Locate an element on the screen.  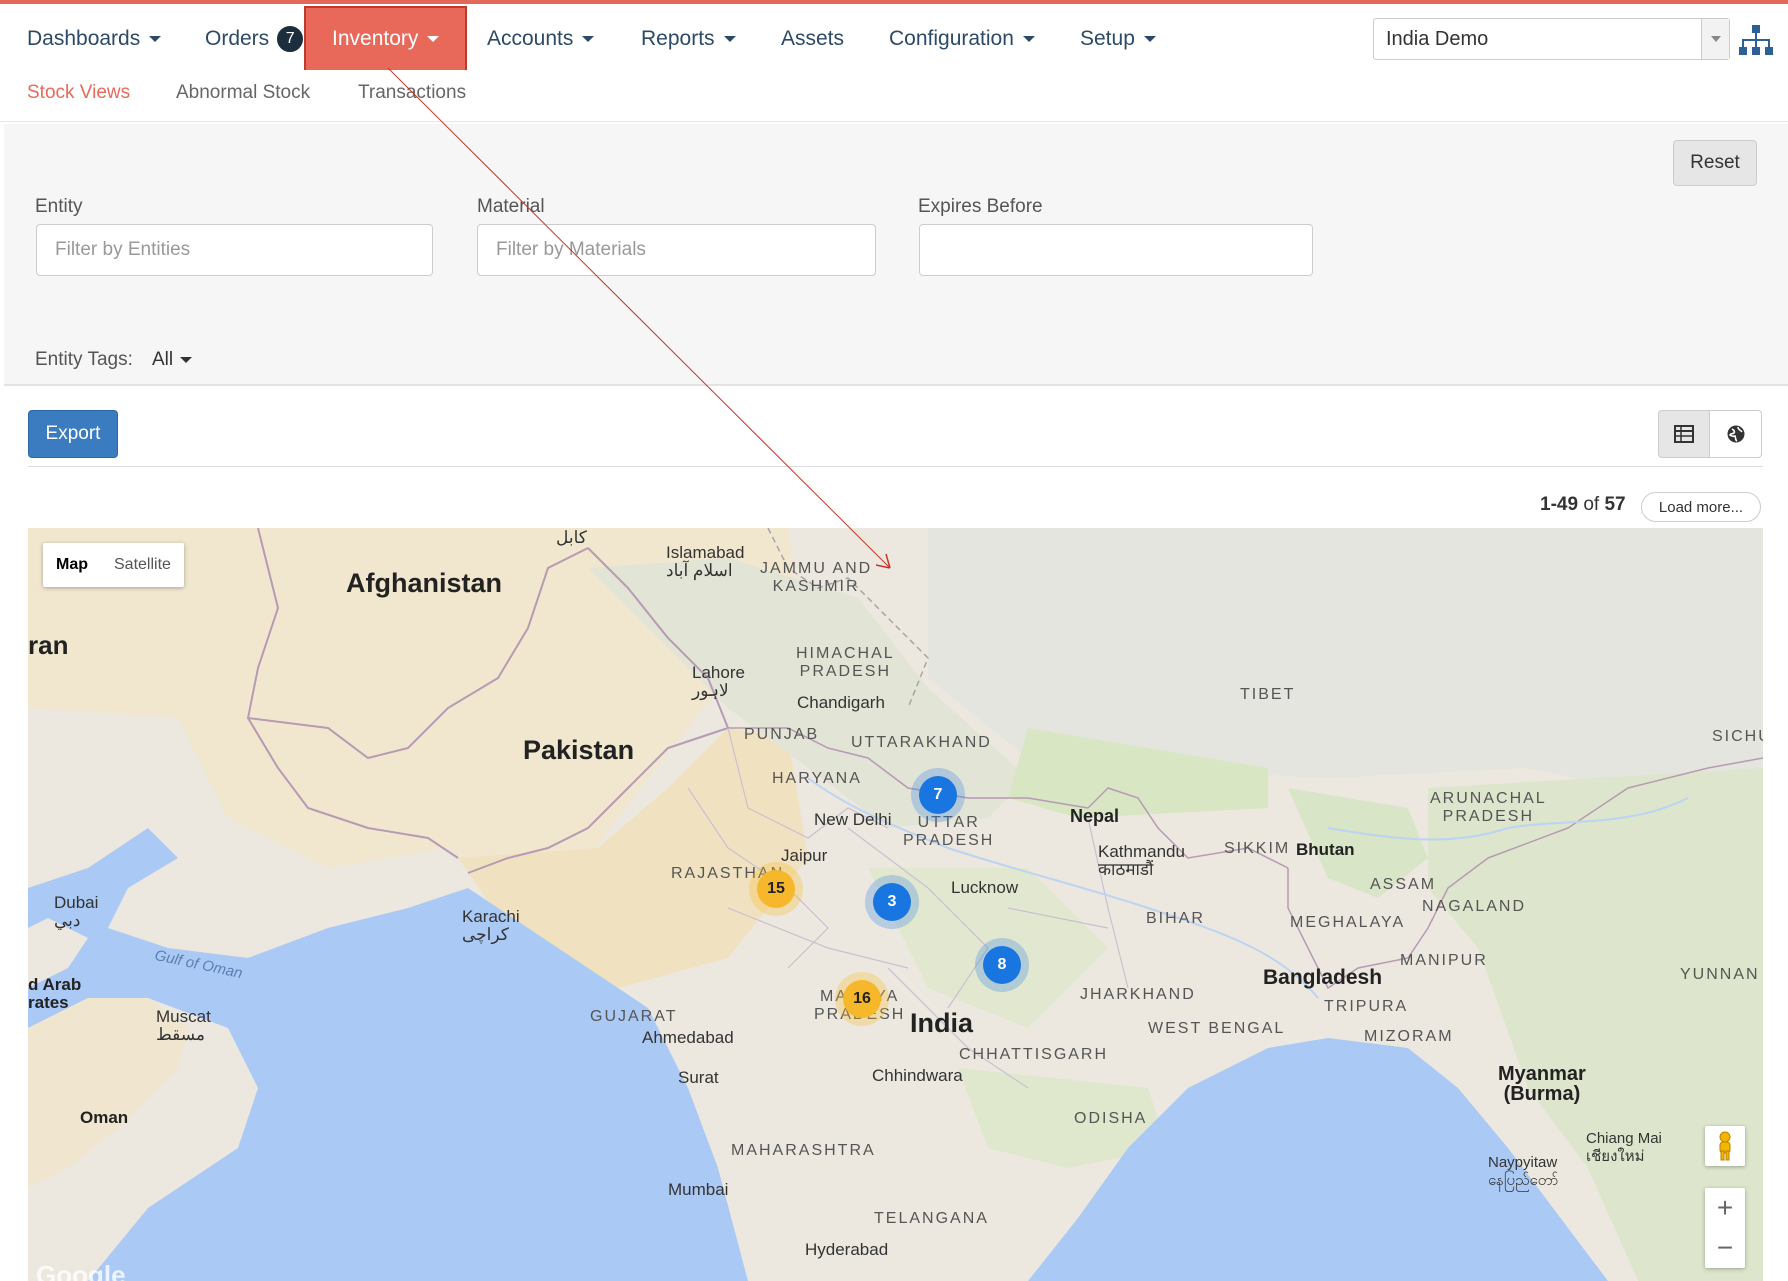
label-gujarat: GUJARAT is located at coordinates (634, 1016).